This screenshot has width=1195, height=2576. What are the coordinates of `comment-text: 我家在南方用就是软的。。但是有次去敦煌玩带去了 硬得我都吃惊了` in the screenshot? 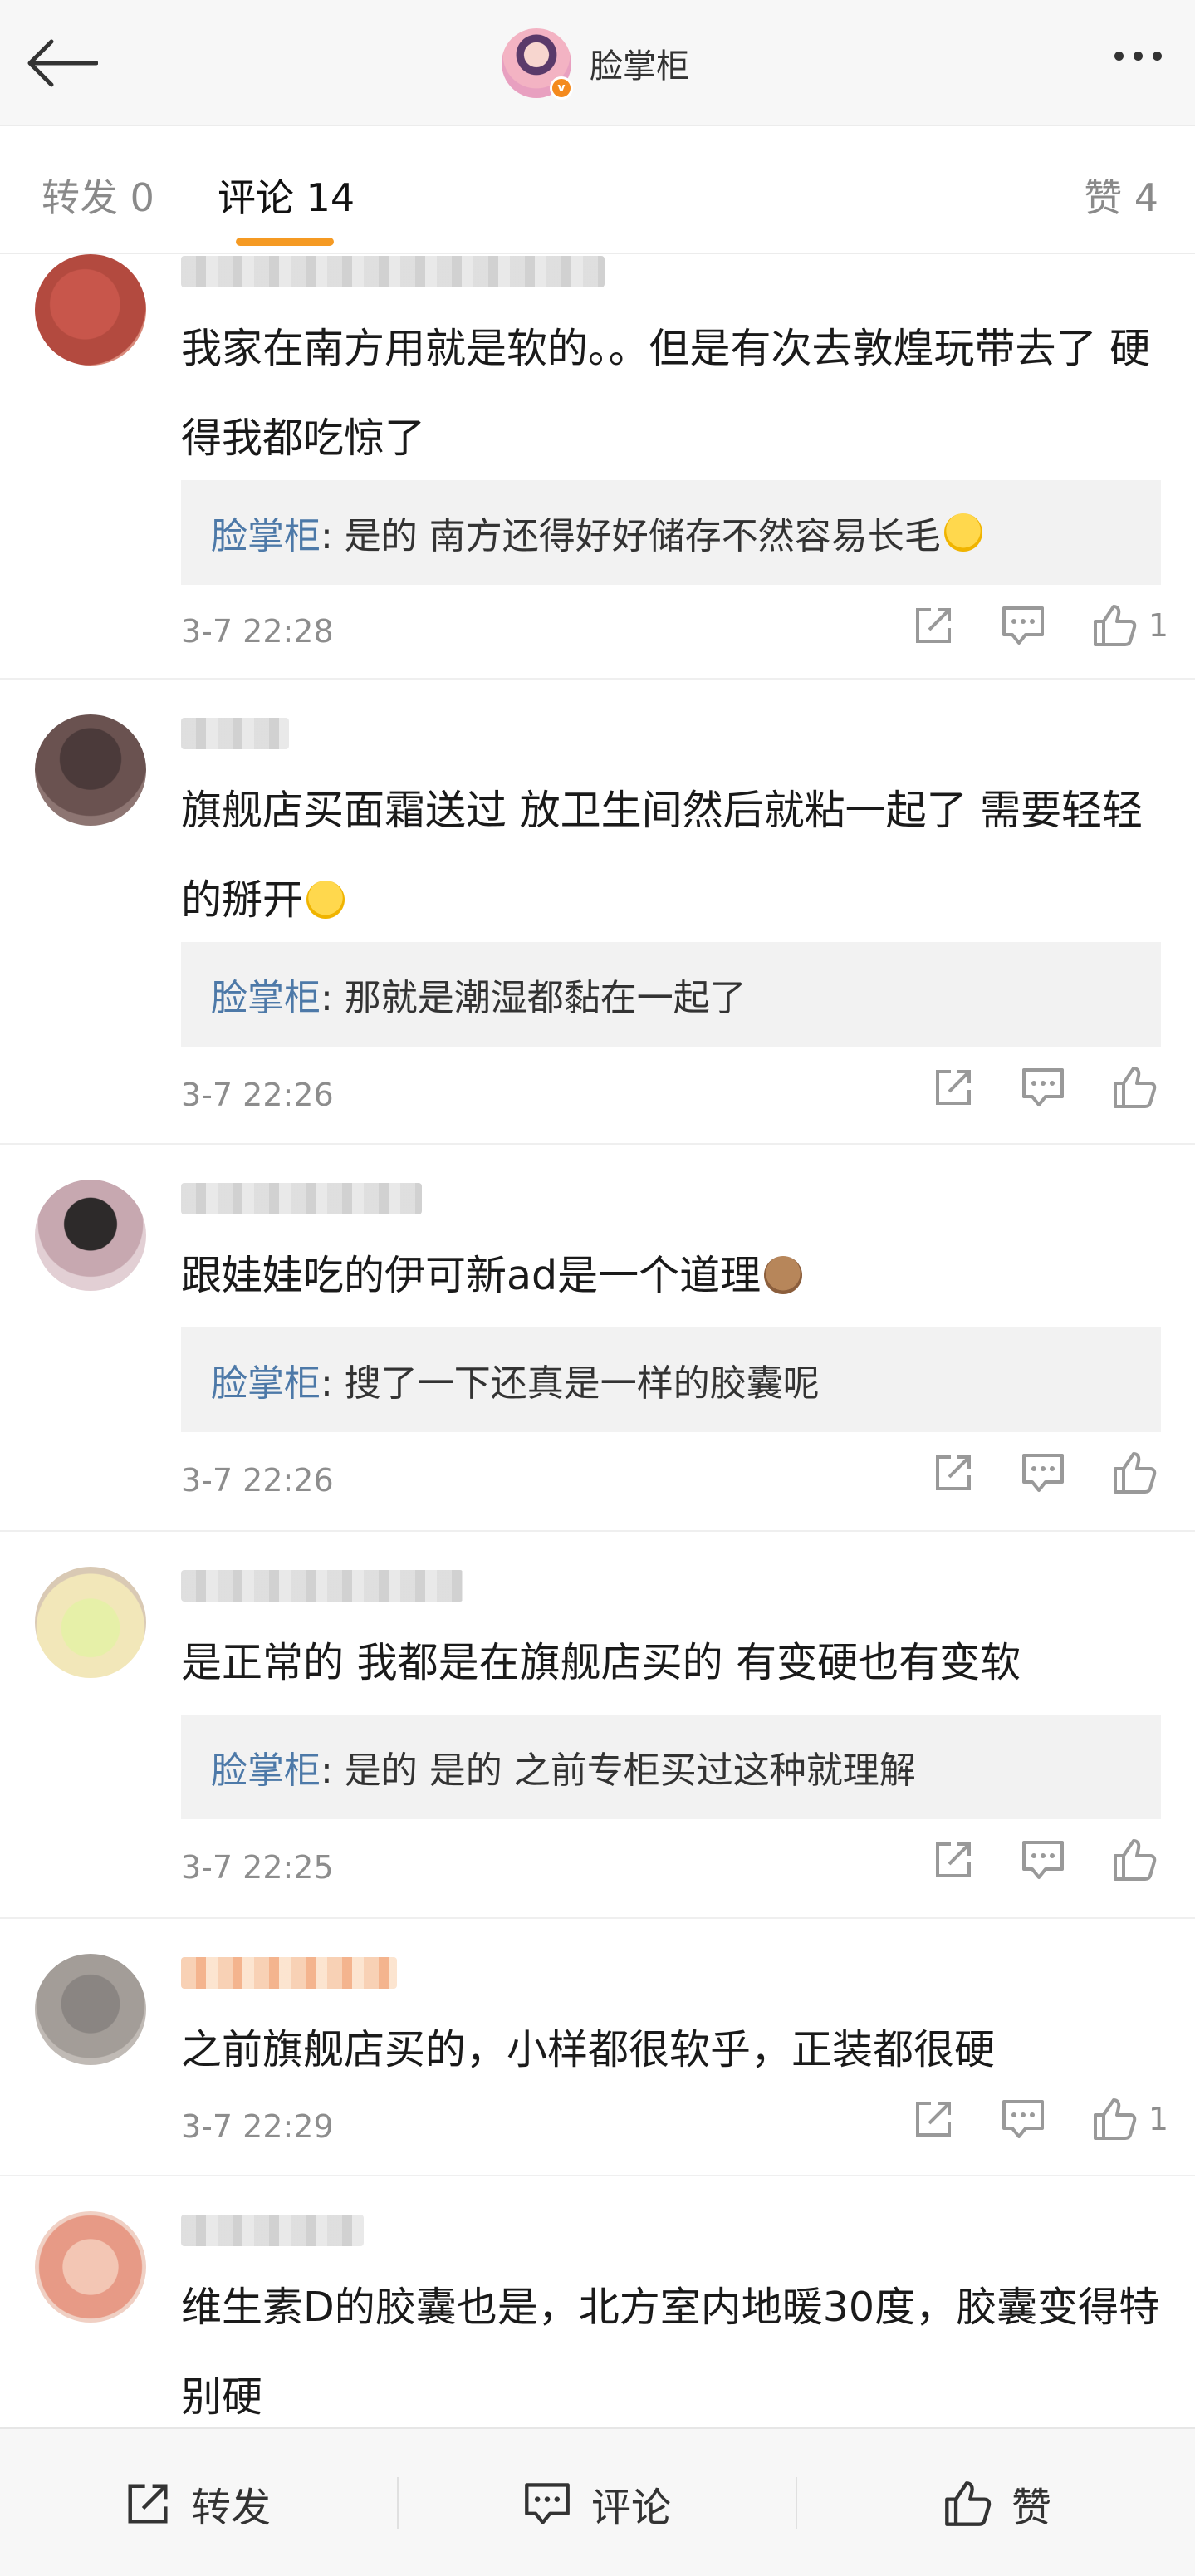 It's located at (666, 393).